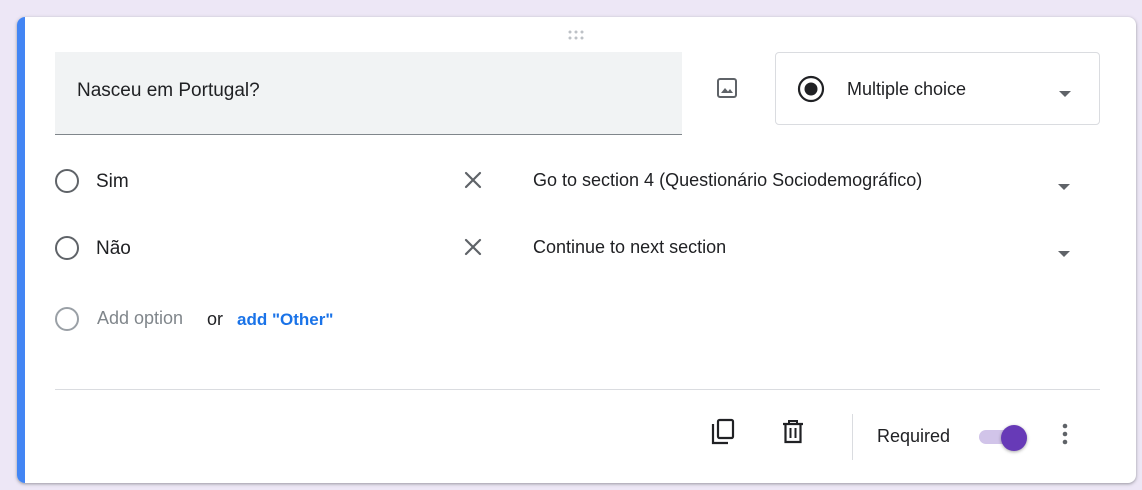 The height and width of the screenshot is (490, 1142). What do you see at coordinates (285, 320) in the screenshot?
I see `add-other-link: add "Other"` at bounding box center [285, 320].